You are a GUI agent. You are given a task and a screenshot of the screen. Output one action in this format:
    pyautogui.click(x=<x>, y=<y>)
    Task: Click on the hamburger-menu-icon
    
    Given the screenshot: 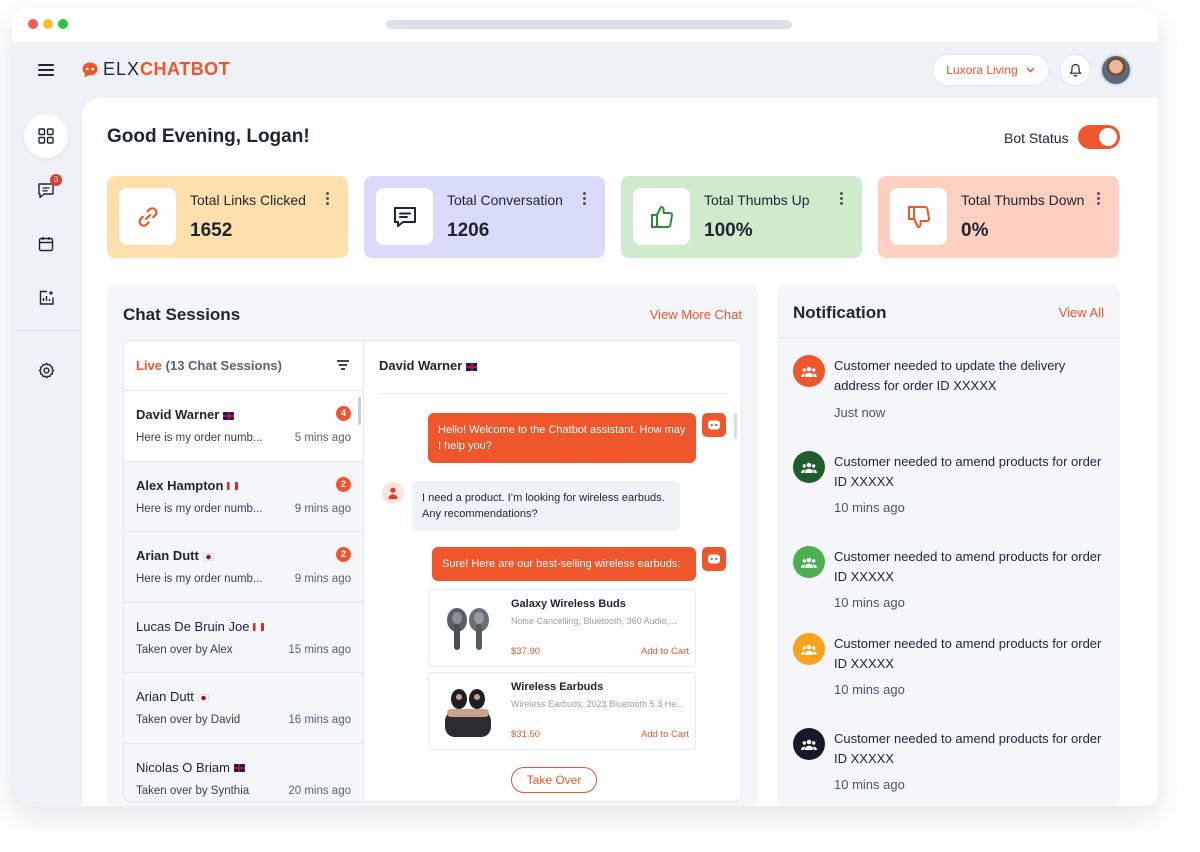 What is the action you would take?
    pyautogui.click(x=46, y=70)
    